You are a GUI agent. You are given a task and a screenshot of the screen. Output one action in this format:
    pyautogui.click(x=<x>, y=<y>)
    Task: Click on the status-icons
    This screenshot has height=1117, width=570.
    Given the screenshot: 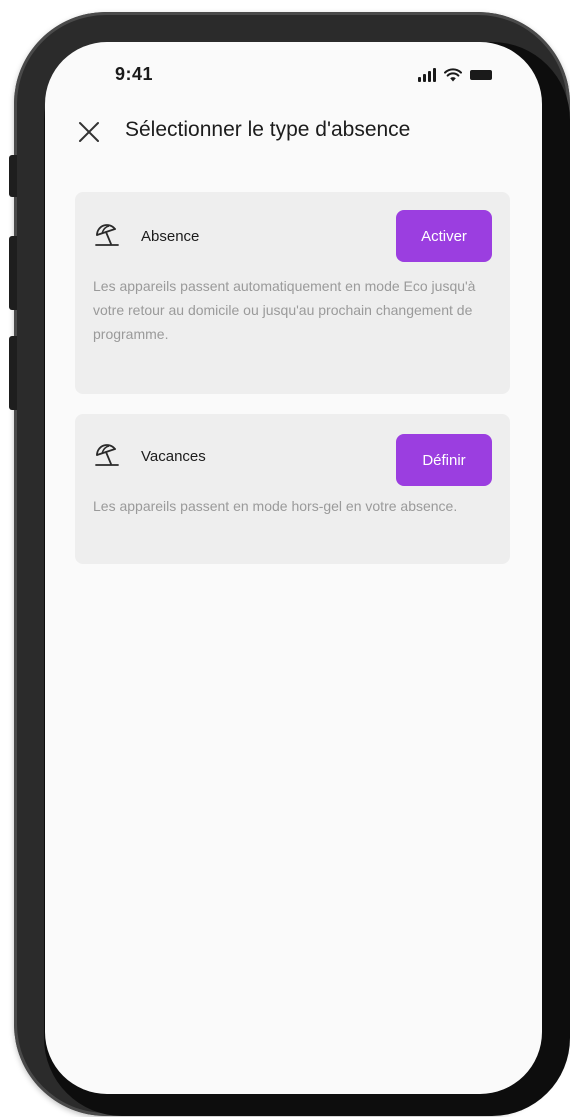 What is the action you would take?
    pyautogui.click(x=455, y=74)
    